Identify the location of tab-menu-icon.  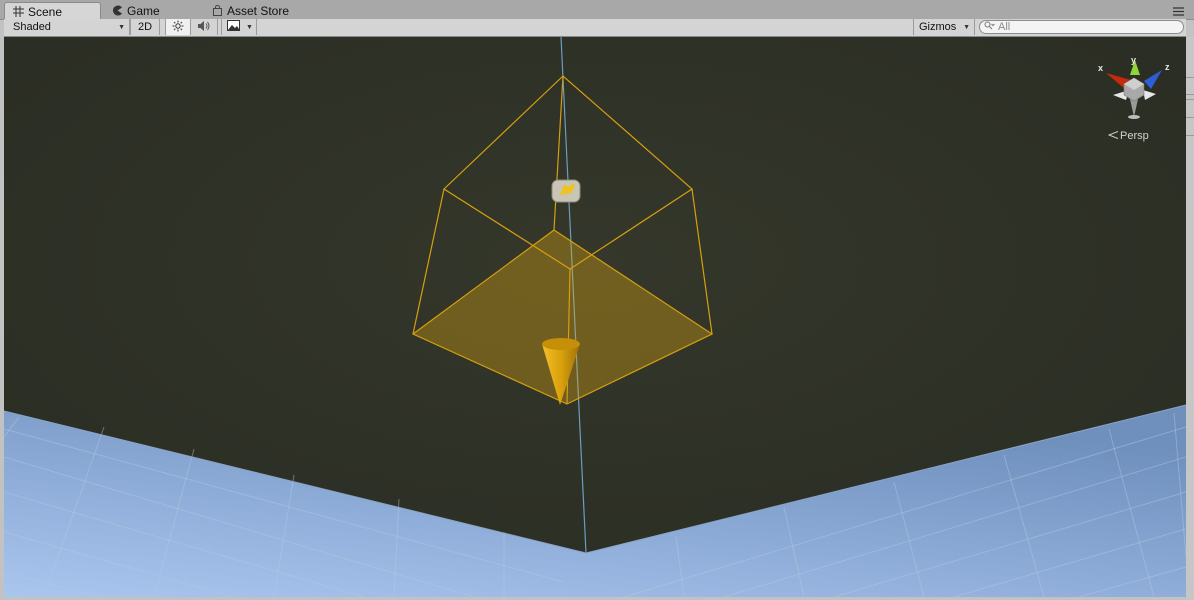
(1178, 13).